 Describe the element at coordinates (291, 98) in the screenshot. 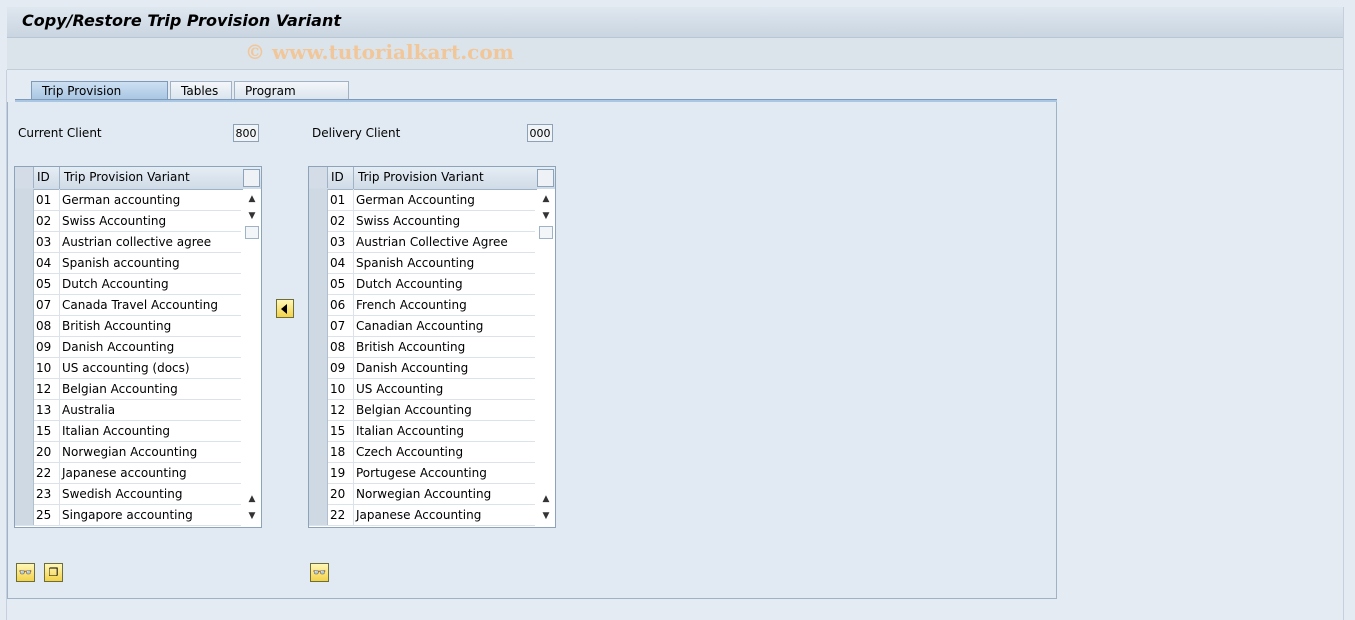

I see `tab-program-control: Program Control` at that location.